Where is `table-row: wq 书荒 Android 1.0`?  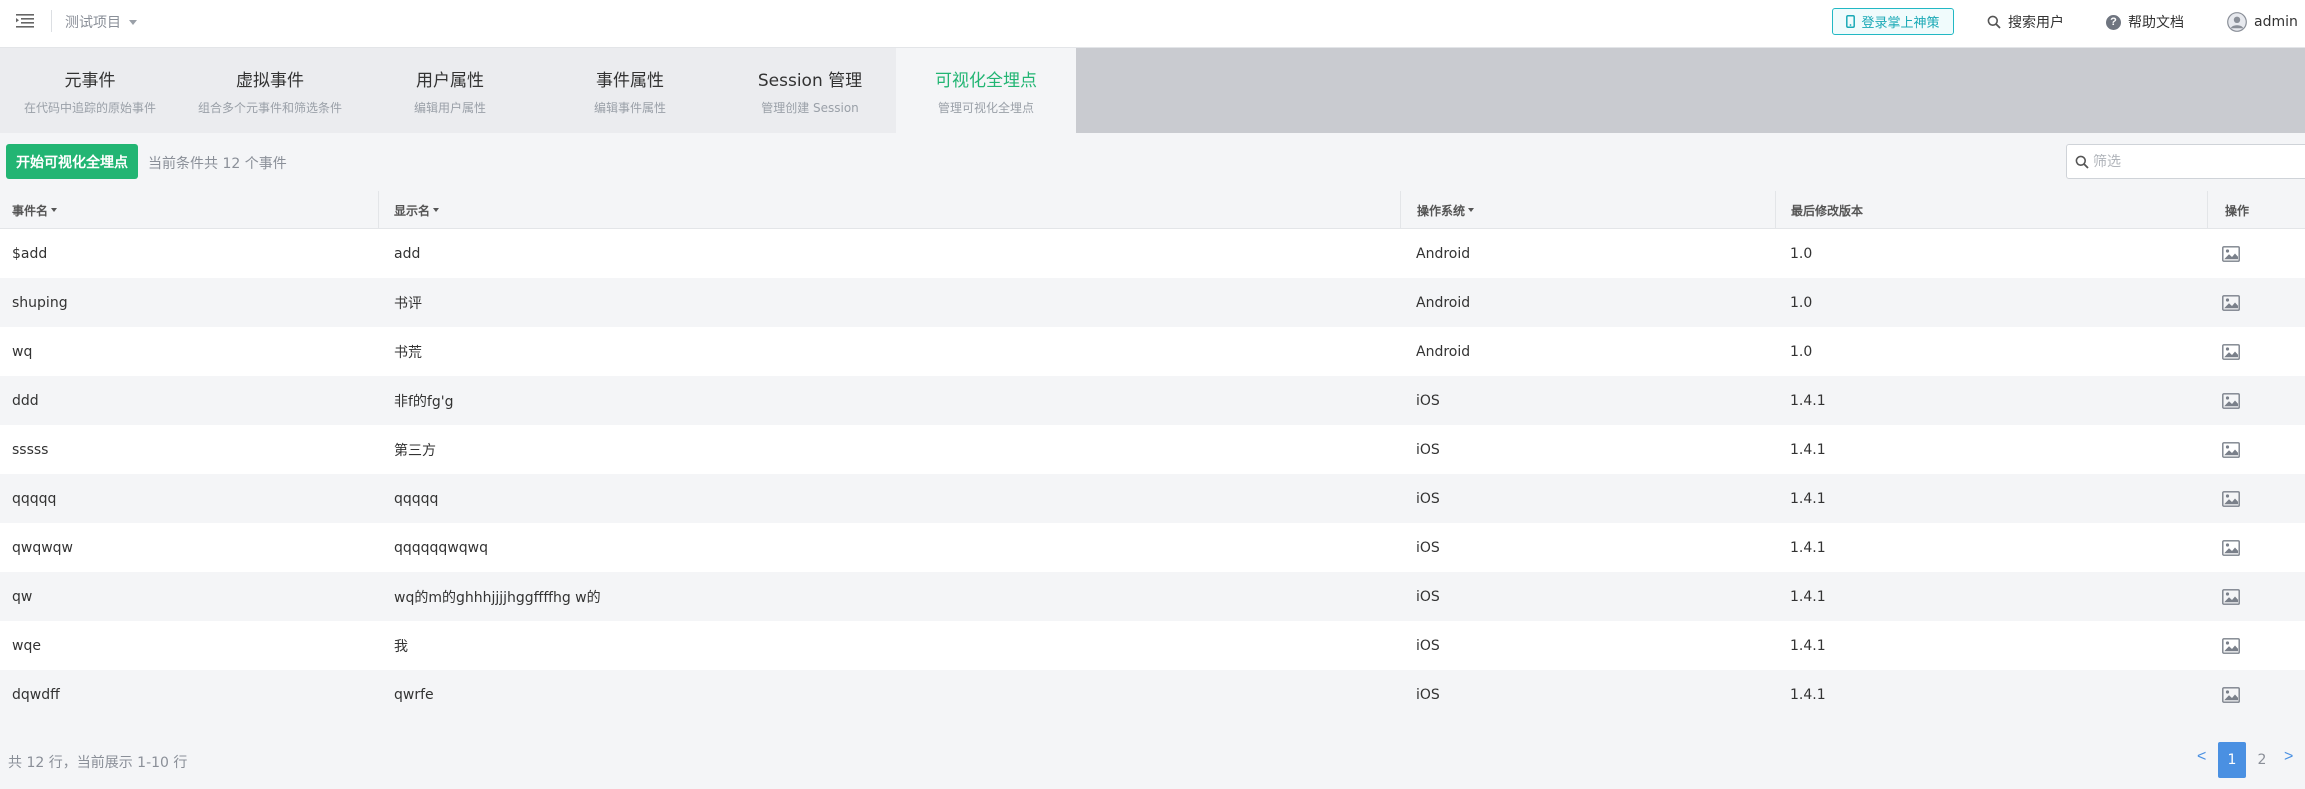
table-row: wq 书荒 Android 1.0 is located at coordinates (1152, 351).